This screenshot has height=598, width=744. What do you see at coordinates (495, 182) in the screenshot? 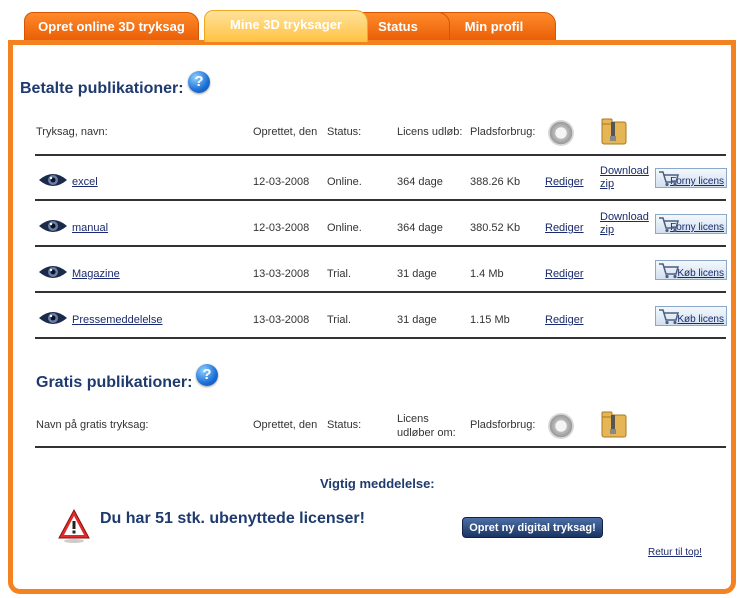
I see `space-usage: 388.26 Kb` at bounding box center [495, 182].